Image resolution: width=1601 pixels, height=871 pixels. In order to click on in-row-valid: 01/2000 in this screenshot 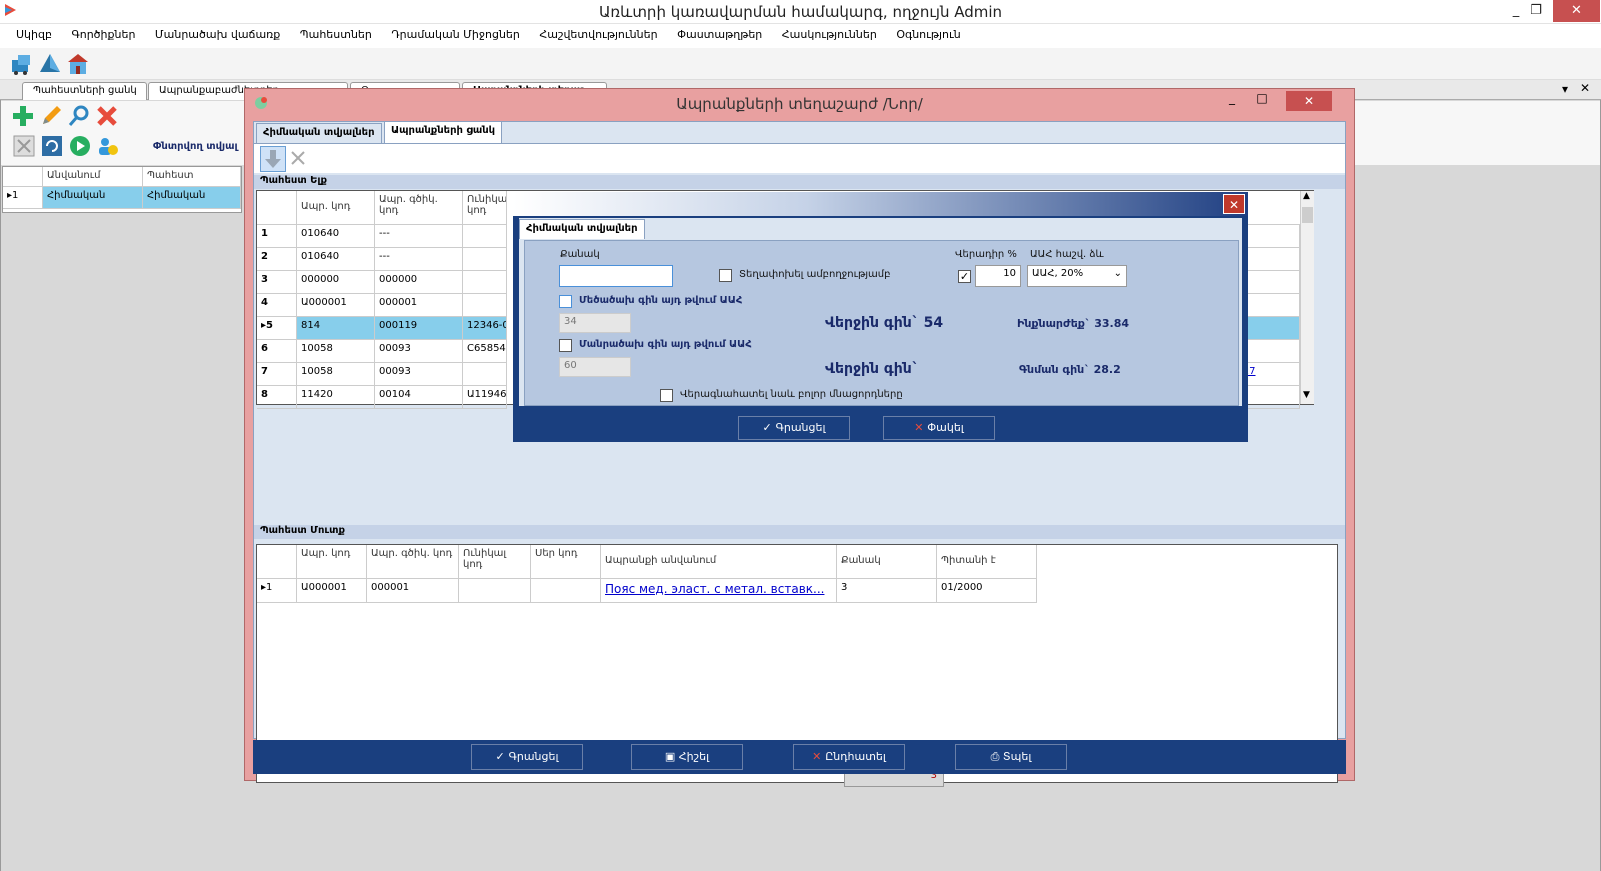, I will do `click(987, 591)`.